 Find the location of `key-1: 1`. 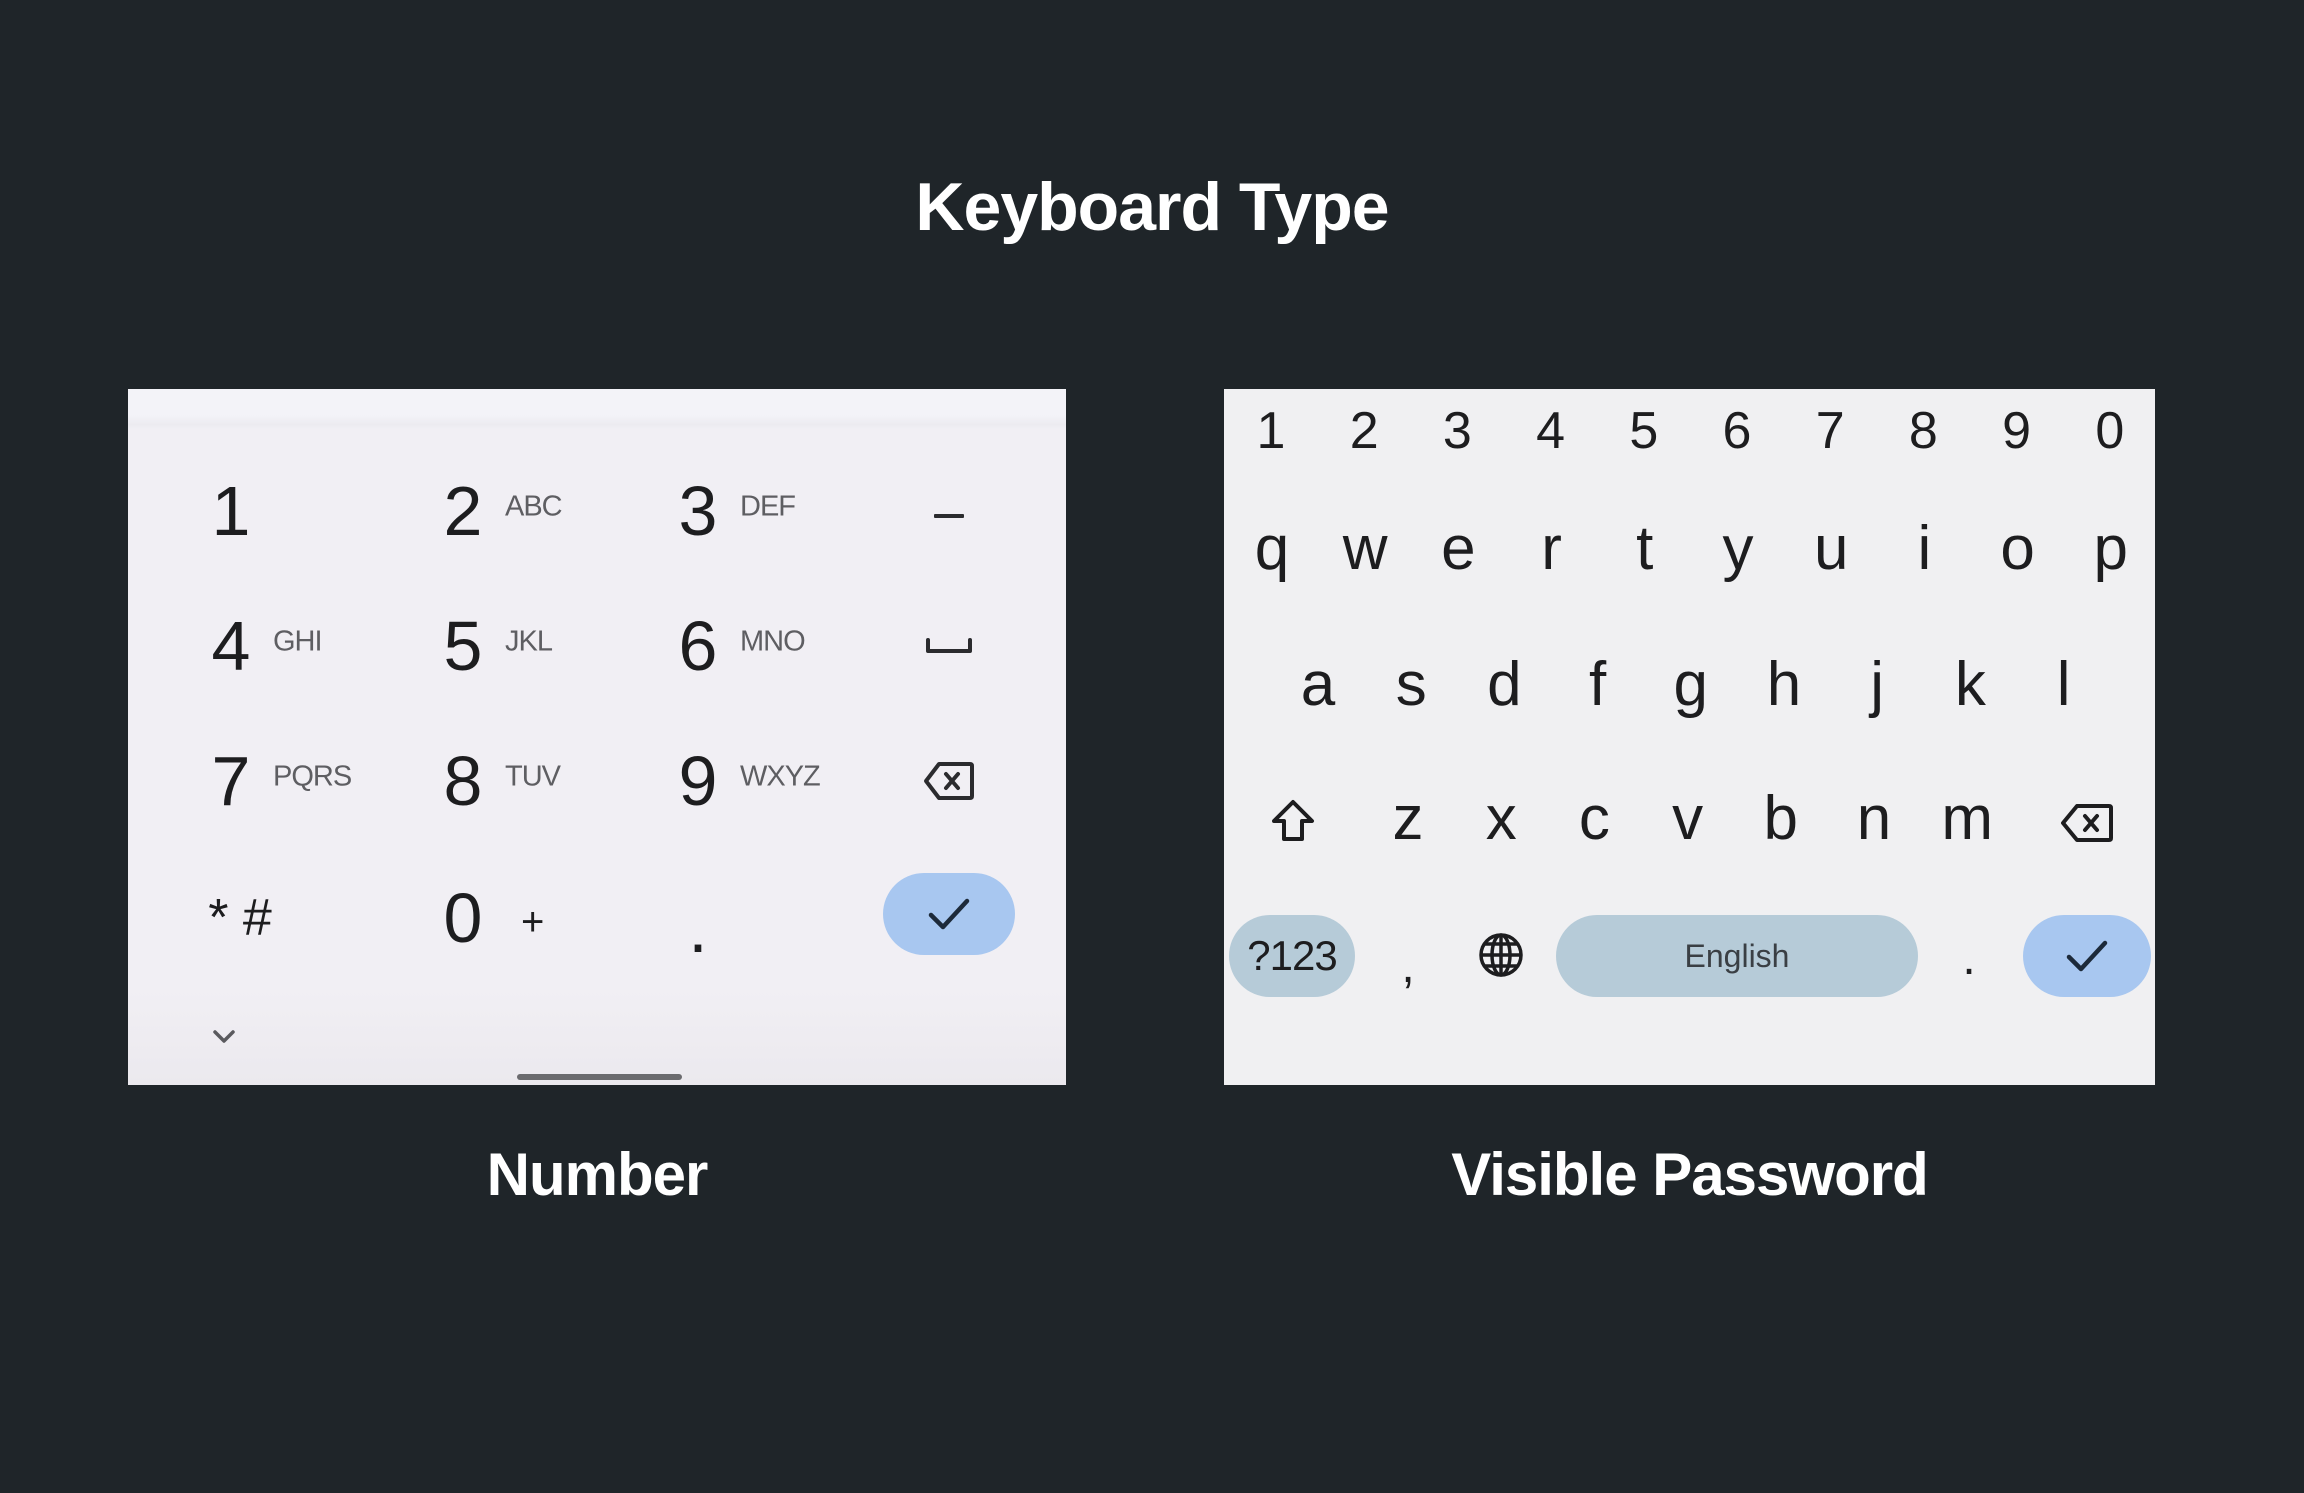

key-1: 1 is located at coordinates (1271, 431).